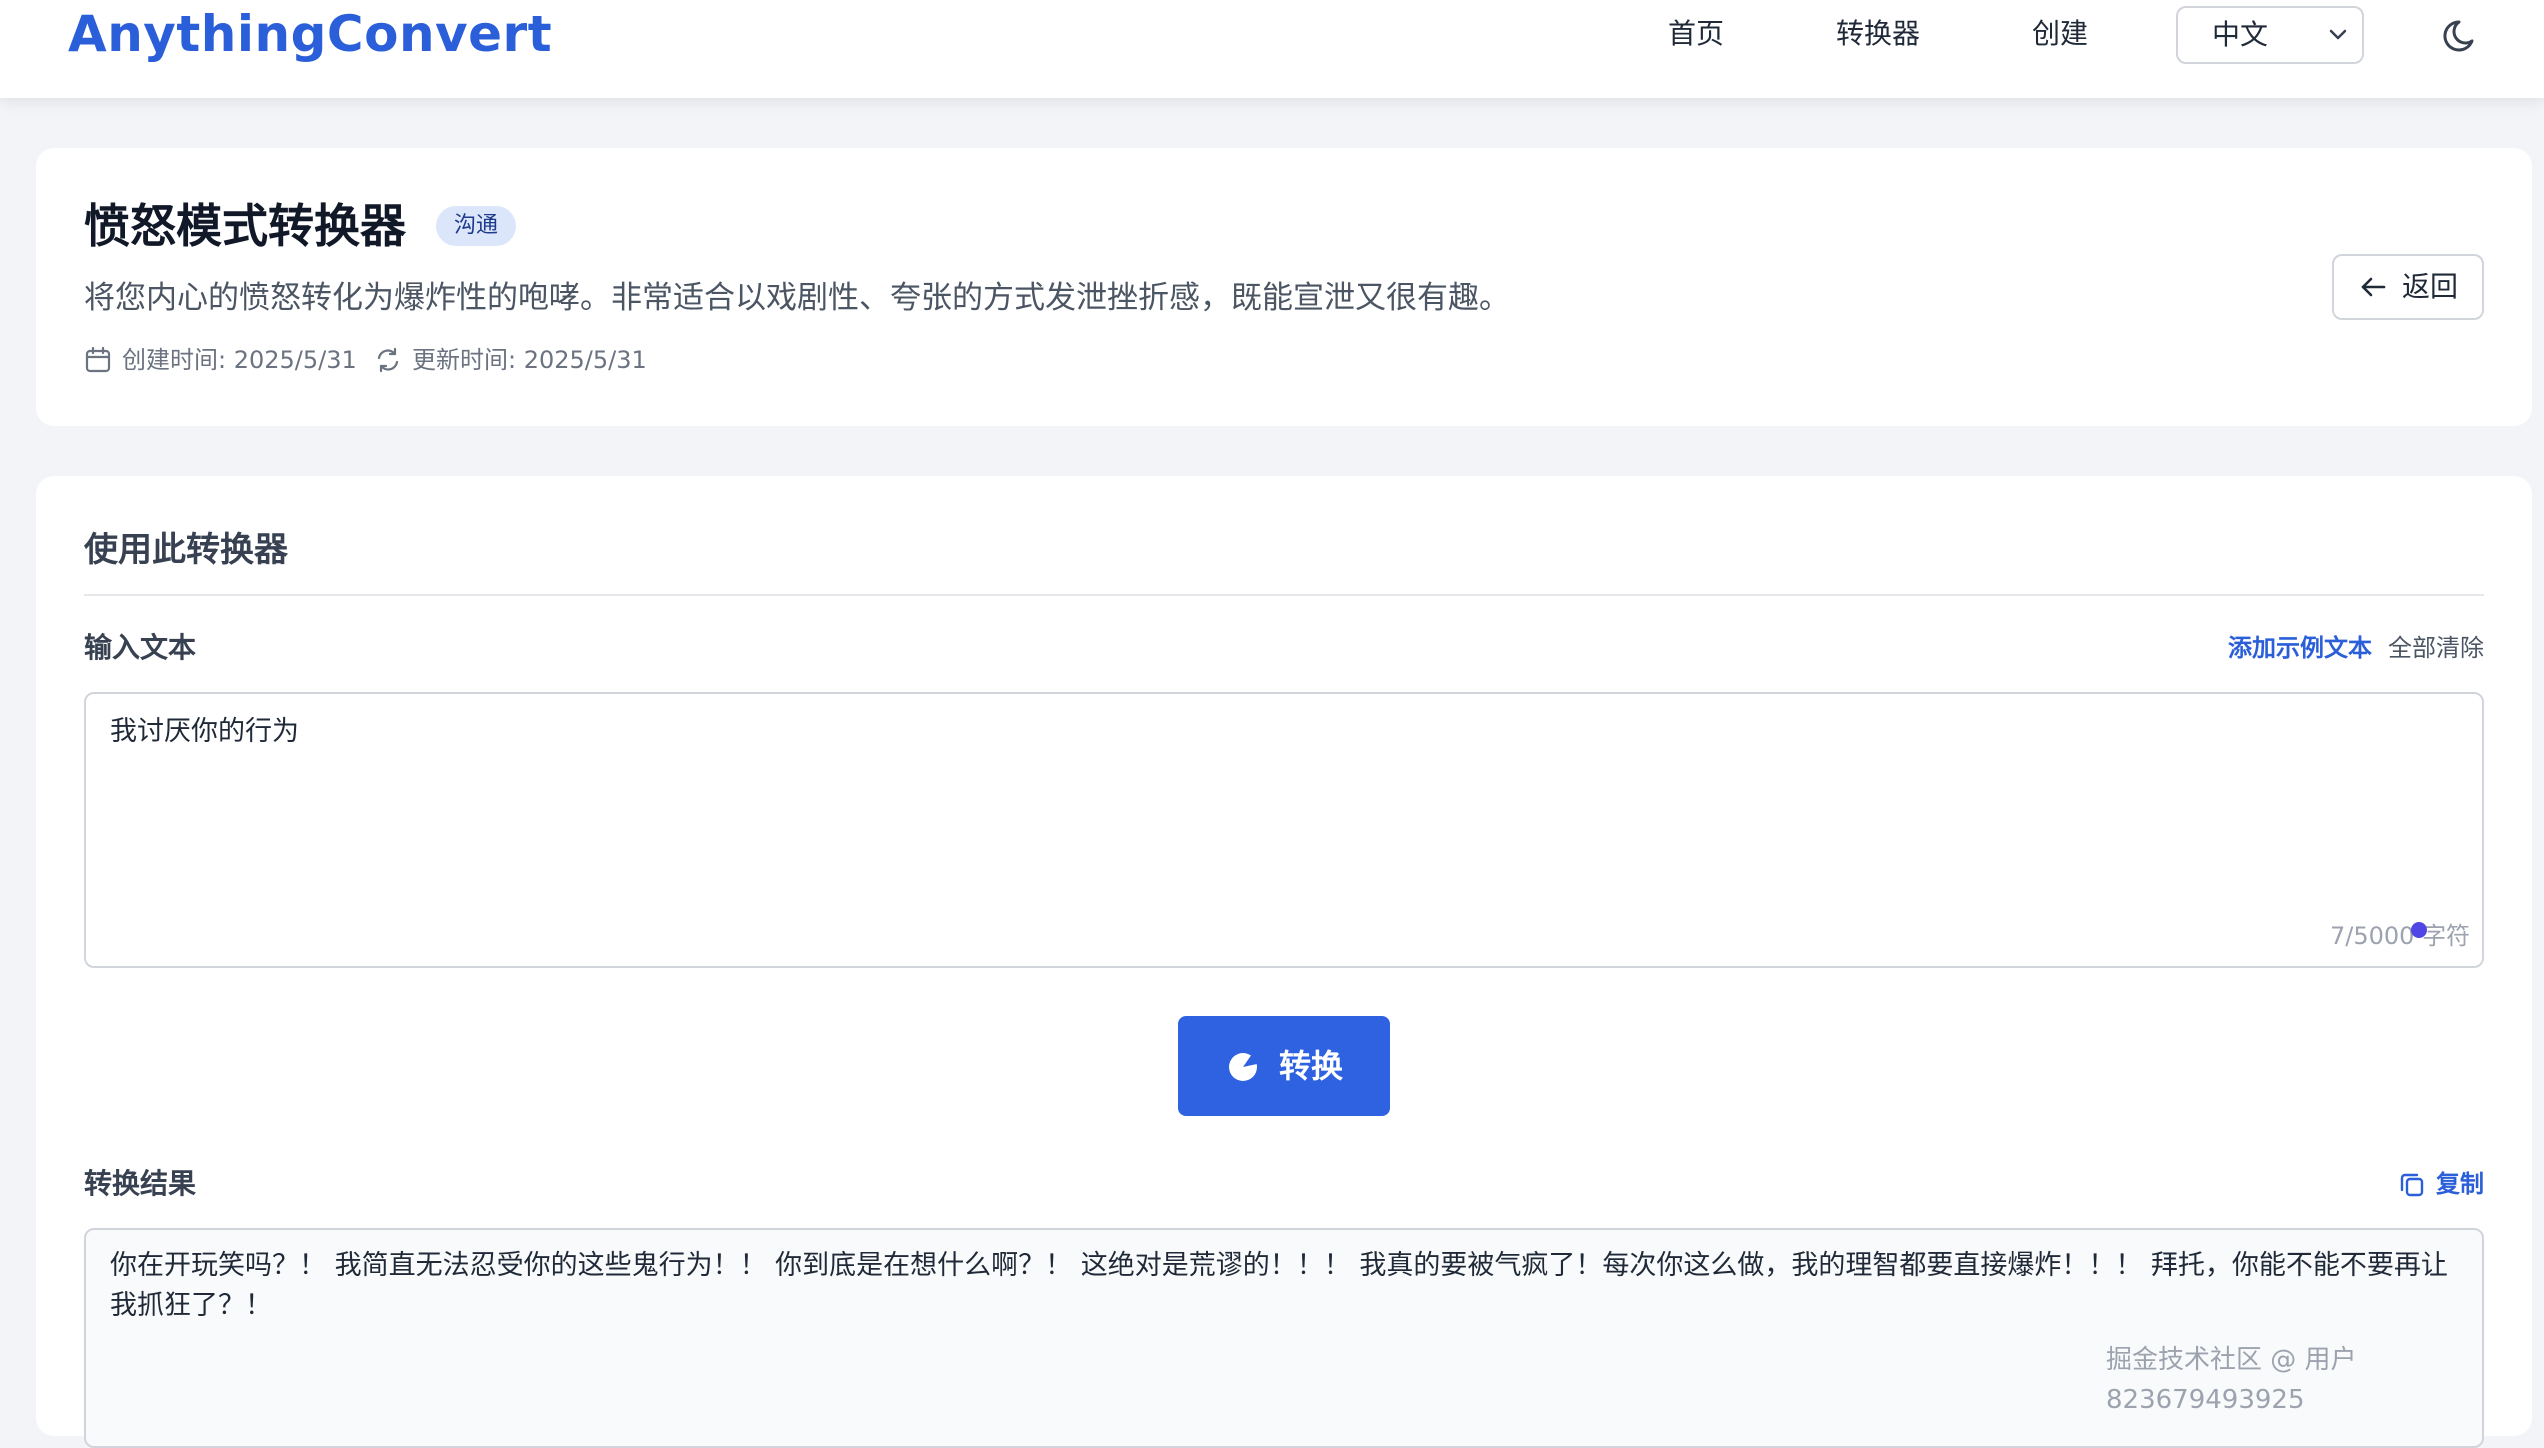 The height and width of the screenshot is (1448, 2544). What do you see at coordinates (239, 360) in the screenshot?
I see `created-date-text: 创建时间: 2025/5/31` at bounding box center [239, 360].